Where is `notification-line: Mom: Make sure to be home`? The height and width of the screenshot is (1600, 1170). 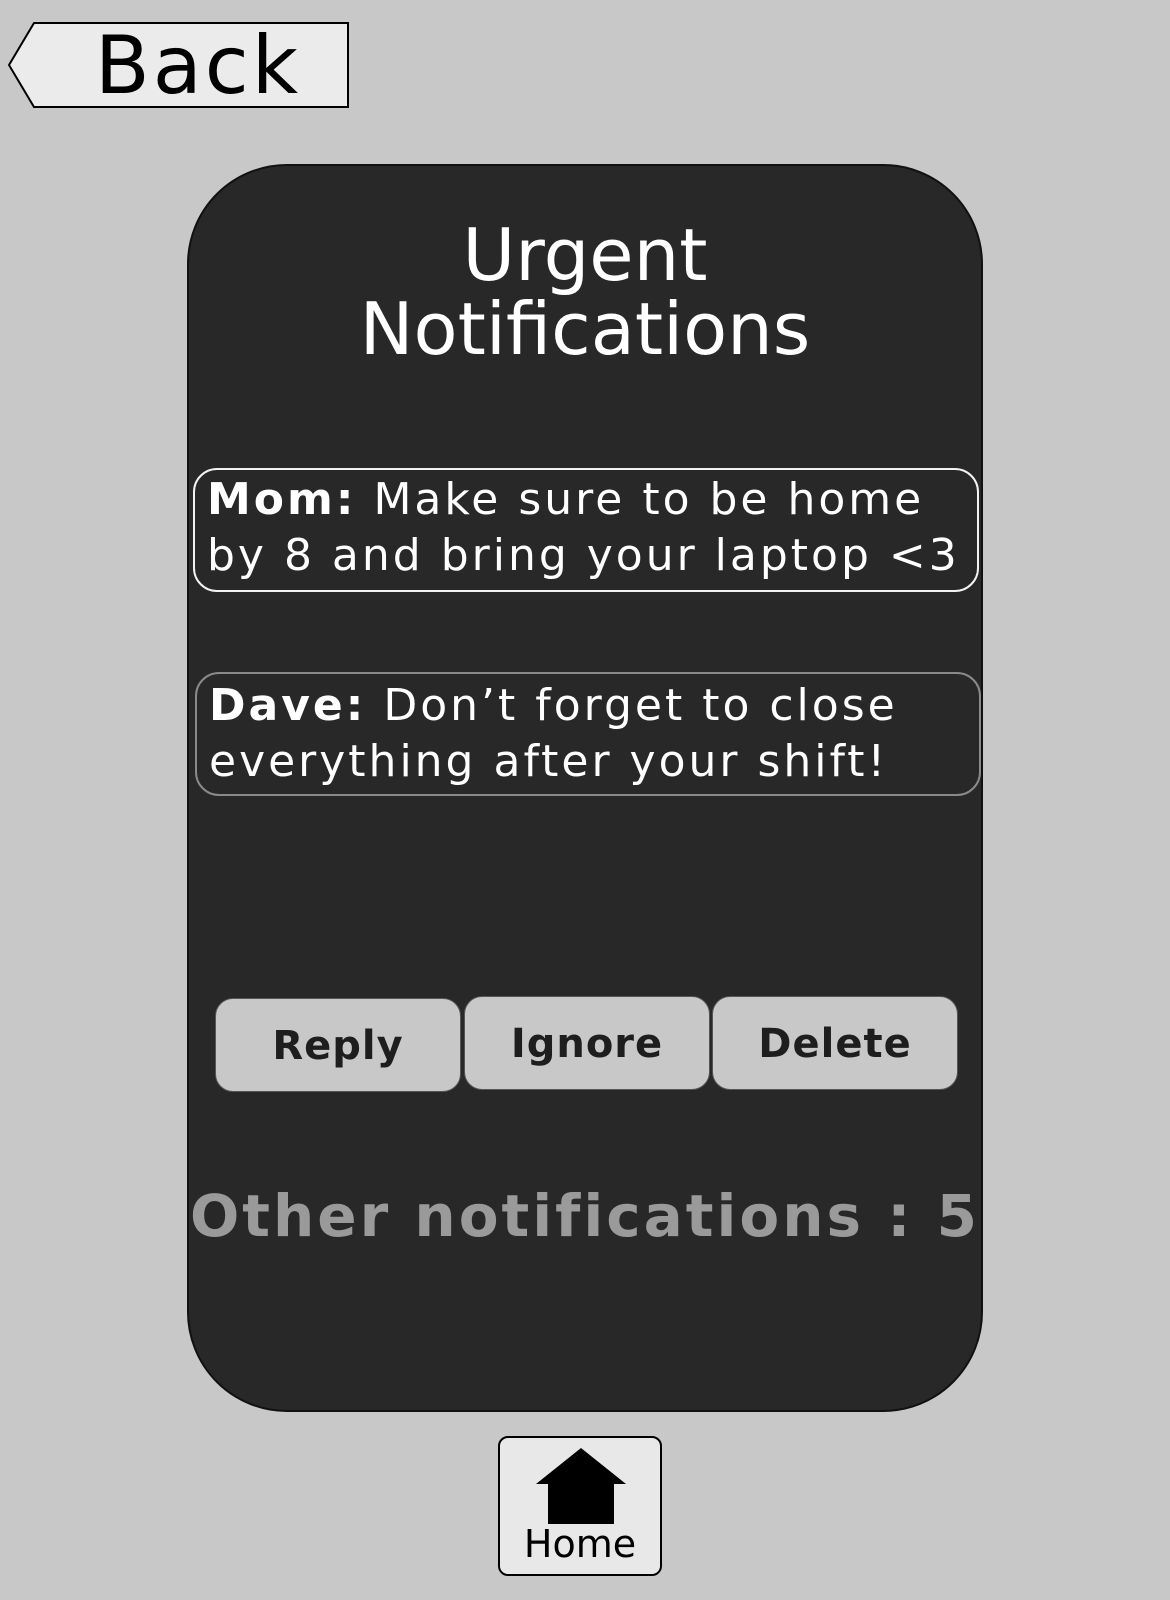
notification-line: Mom: Make sure to be home is located at coordinates (587, 500).